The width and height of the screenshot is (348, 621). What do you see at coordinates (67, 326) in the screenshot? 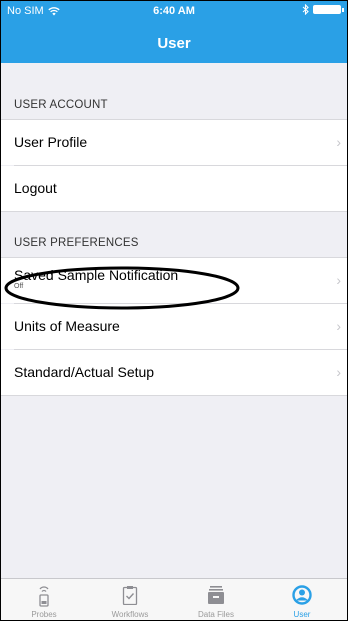
I see `units-of-measure-label: Units of Measure` at bounding box center [67, 326].